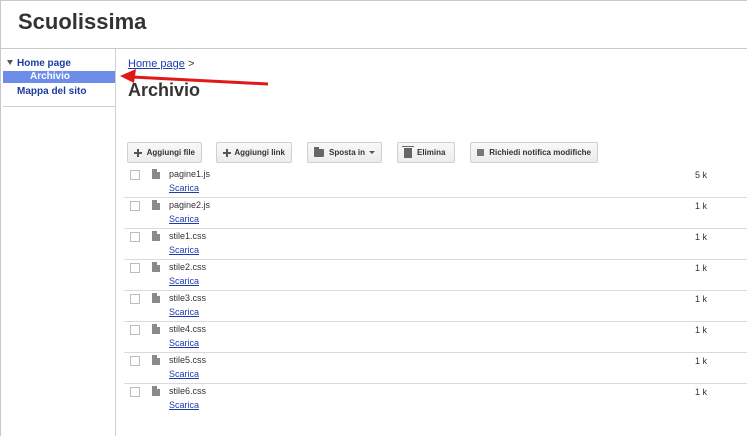 The image size is (747, 436). What do you see at coordinates (540, 152) in the screenshot?
I see `notify-changes-label: Richiedi notifica modifiche` at bounding box center [540, 152].